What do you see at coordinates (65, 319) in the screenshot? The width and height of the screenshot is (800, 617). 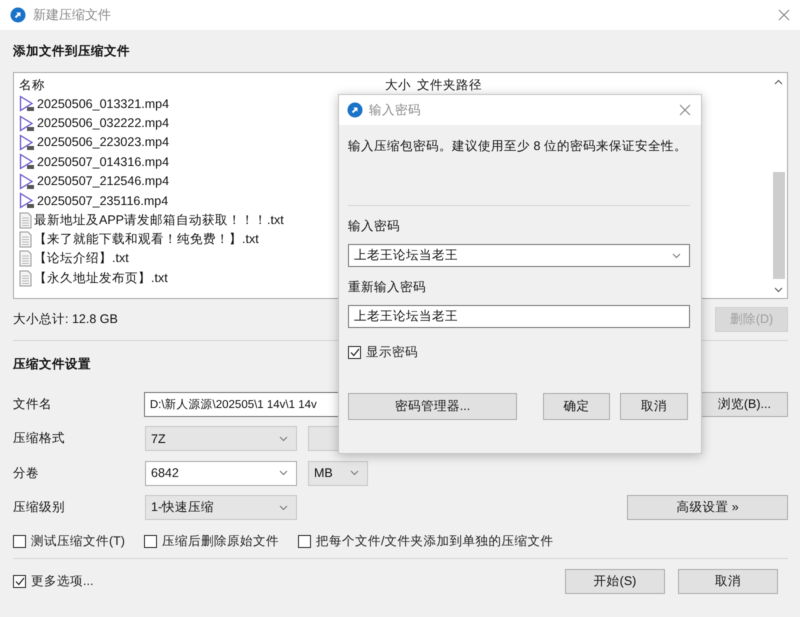 I see `total-size: 大小总计: 12.8 GB` at bounding box center [65, 319].